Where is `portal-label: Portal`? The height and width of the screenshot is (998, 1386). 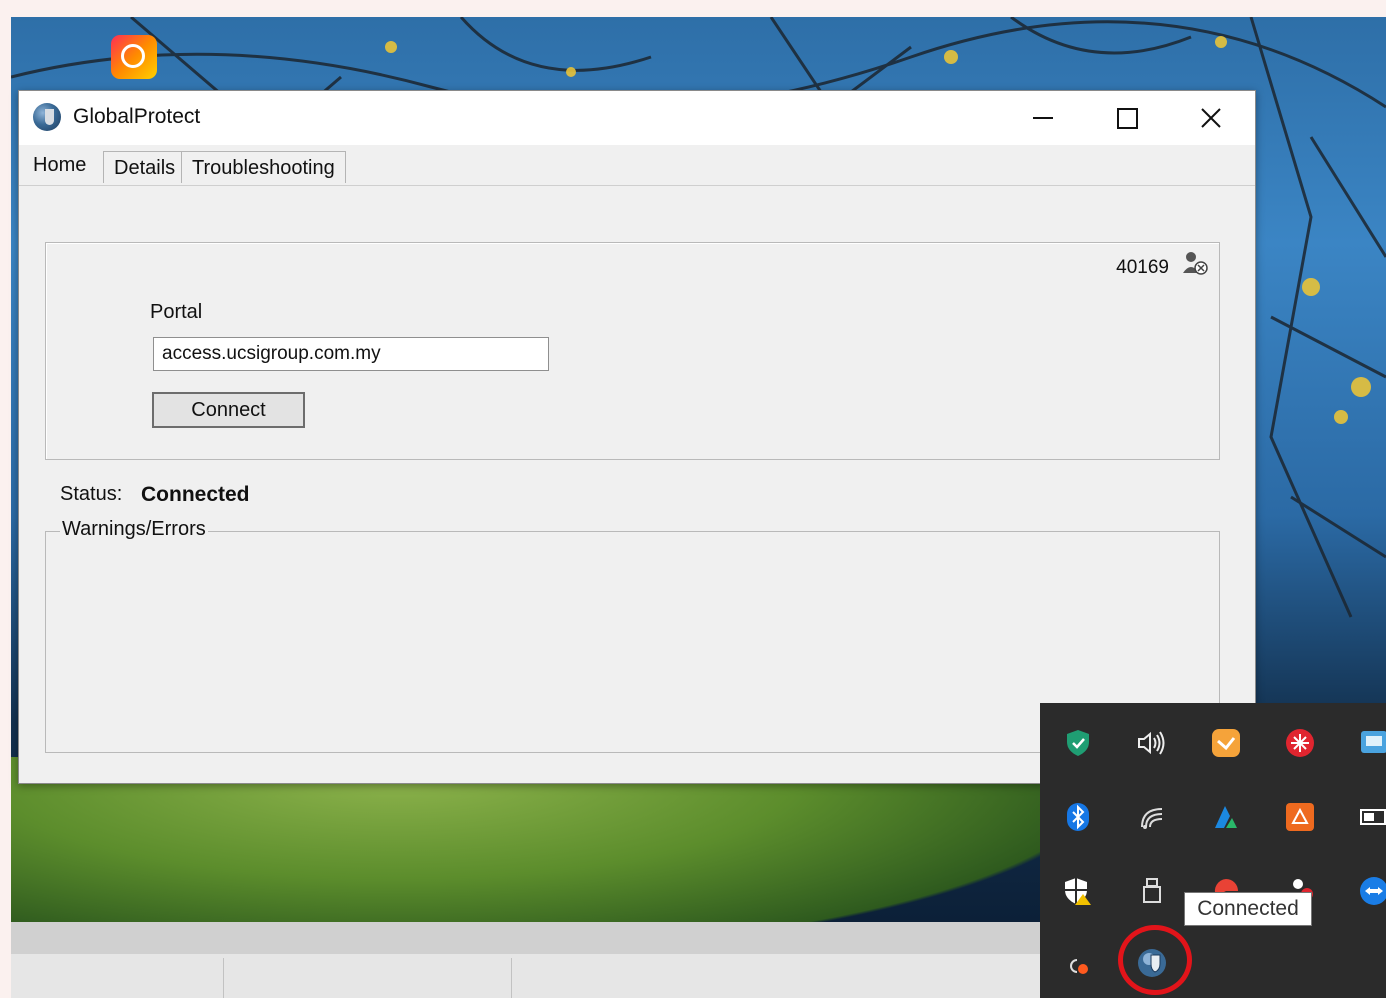
portal-label: Portal is located at coordinates (176, 312).